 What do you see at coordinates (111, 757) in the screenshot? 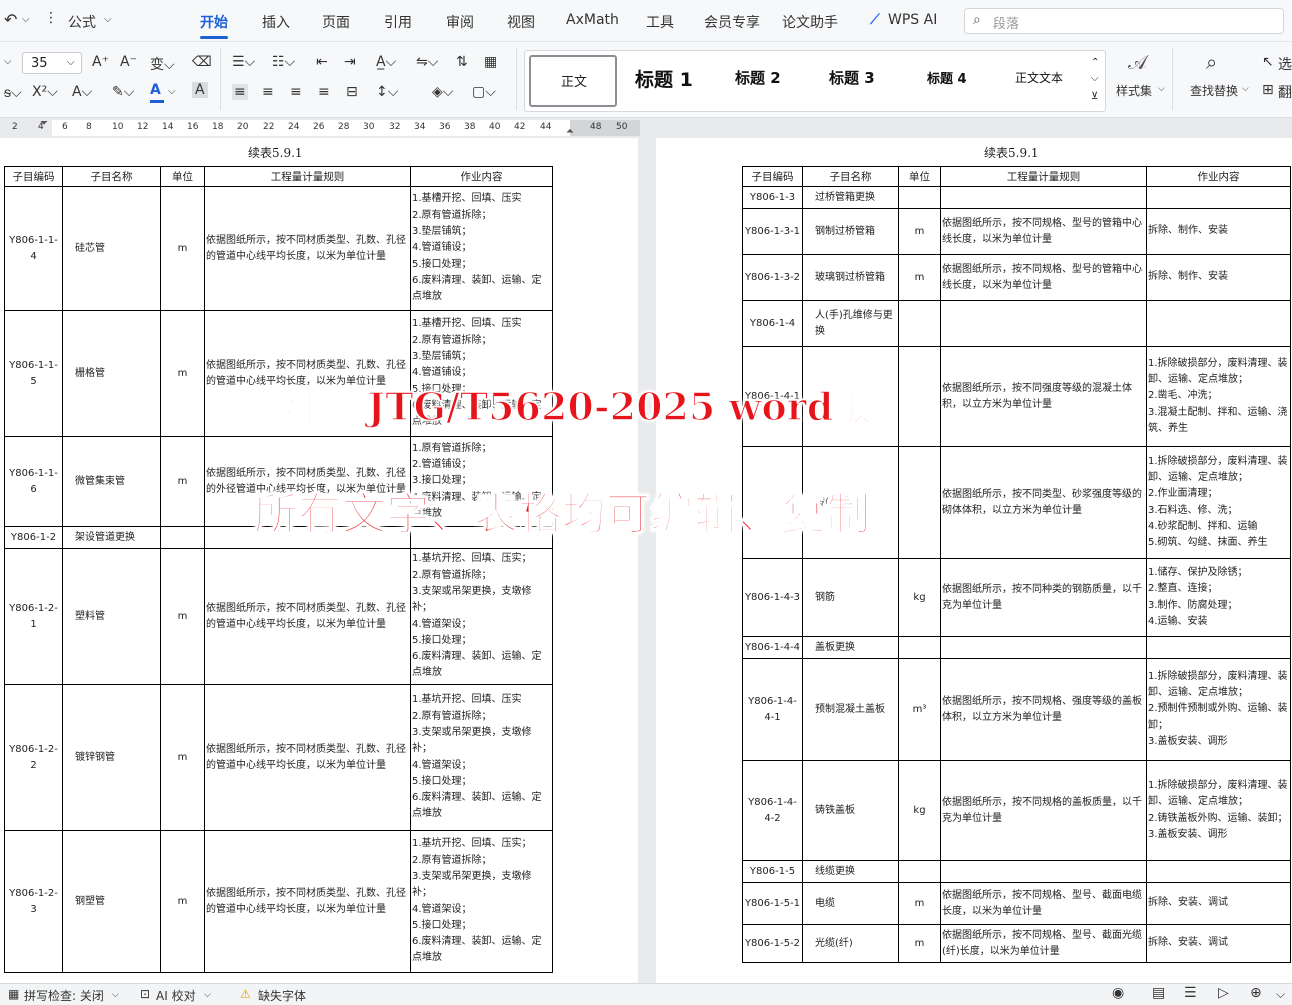
I see `cell-name: 镀锌钢管` at bounding box center [111, 757].